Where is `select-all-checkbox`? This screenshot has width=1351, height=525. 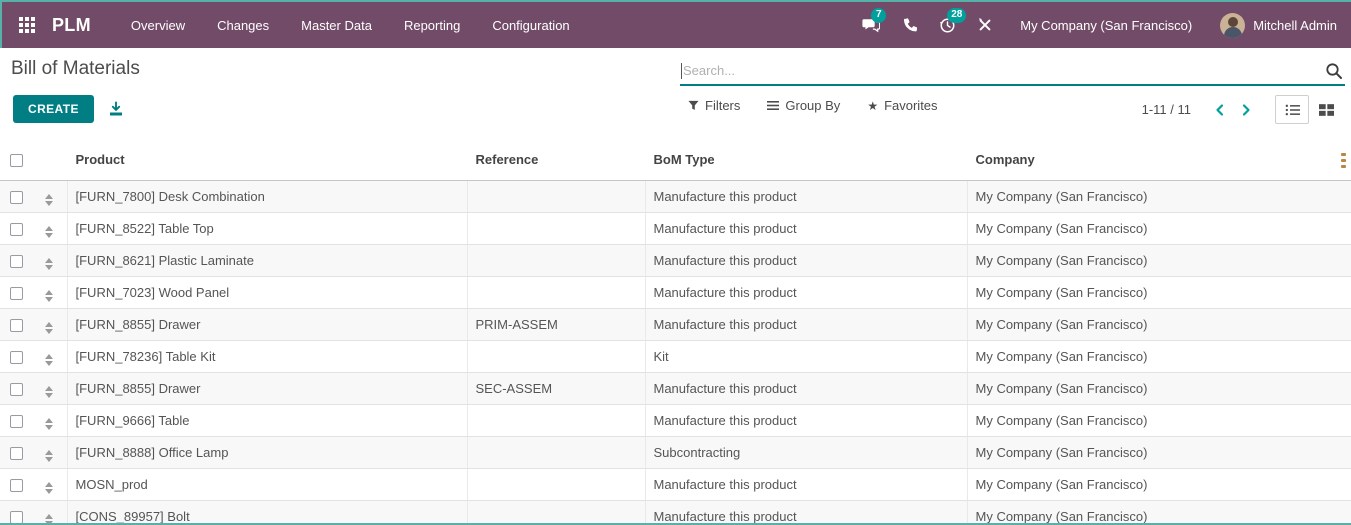 select-all-checkbox is located at coordinates (16, 161).